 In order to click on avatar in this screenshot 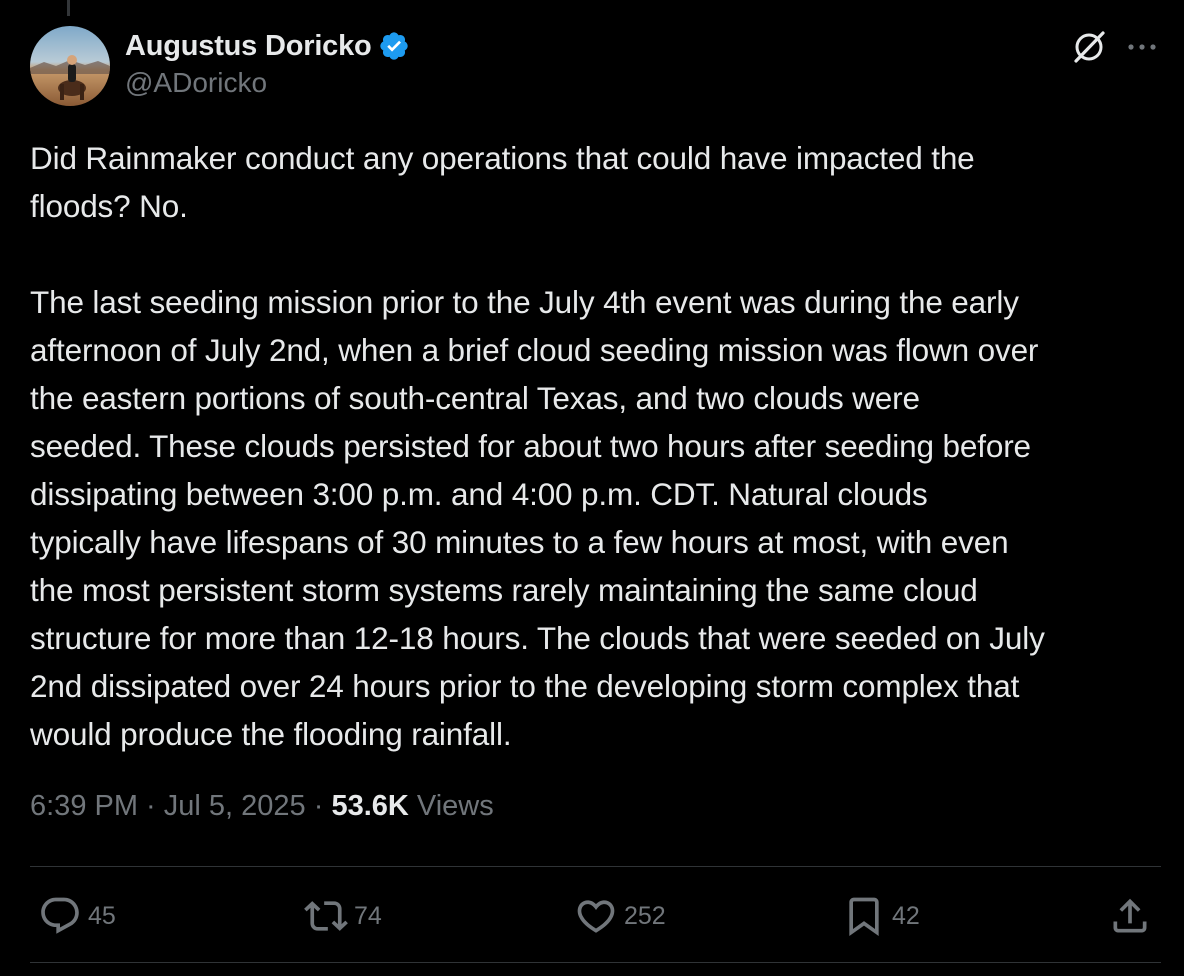, I will do `click(70, 66)`.